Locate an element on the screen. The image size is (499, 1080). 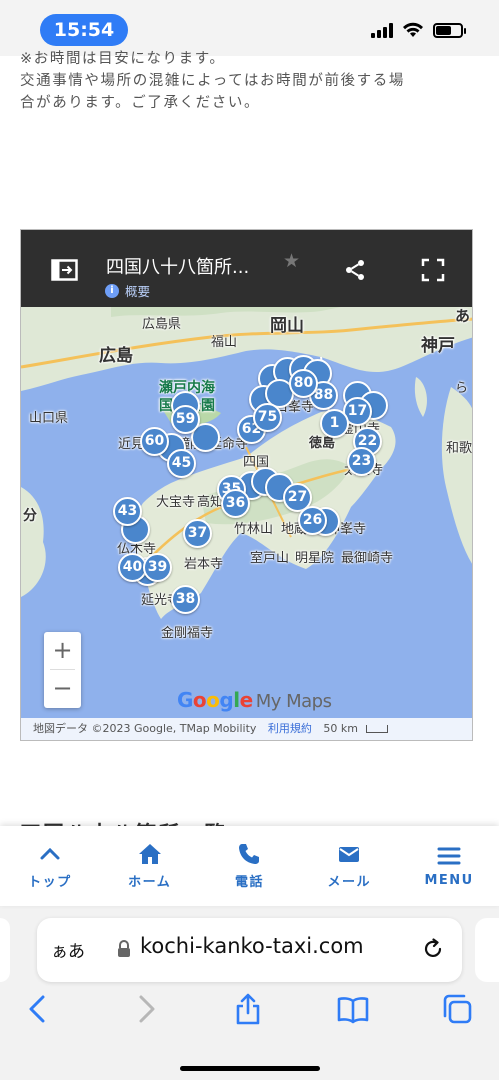
status-icons is located at coordinates (418, 30).